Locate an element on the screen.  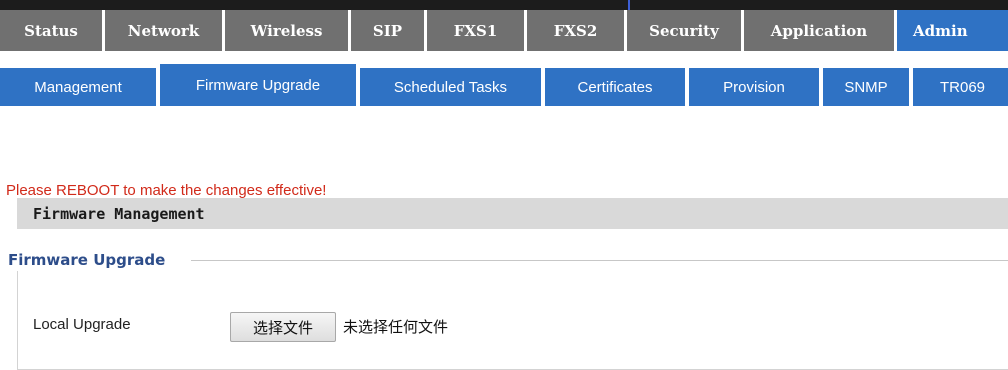
tab-security: Security is located at coordinates (684, 30).